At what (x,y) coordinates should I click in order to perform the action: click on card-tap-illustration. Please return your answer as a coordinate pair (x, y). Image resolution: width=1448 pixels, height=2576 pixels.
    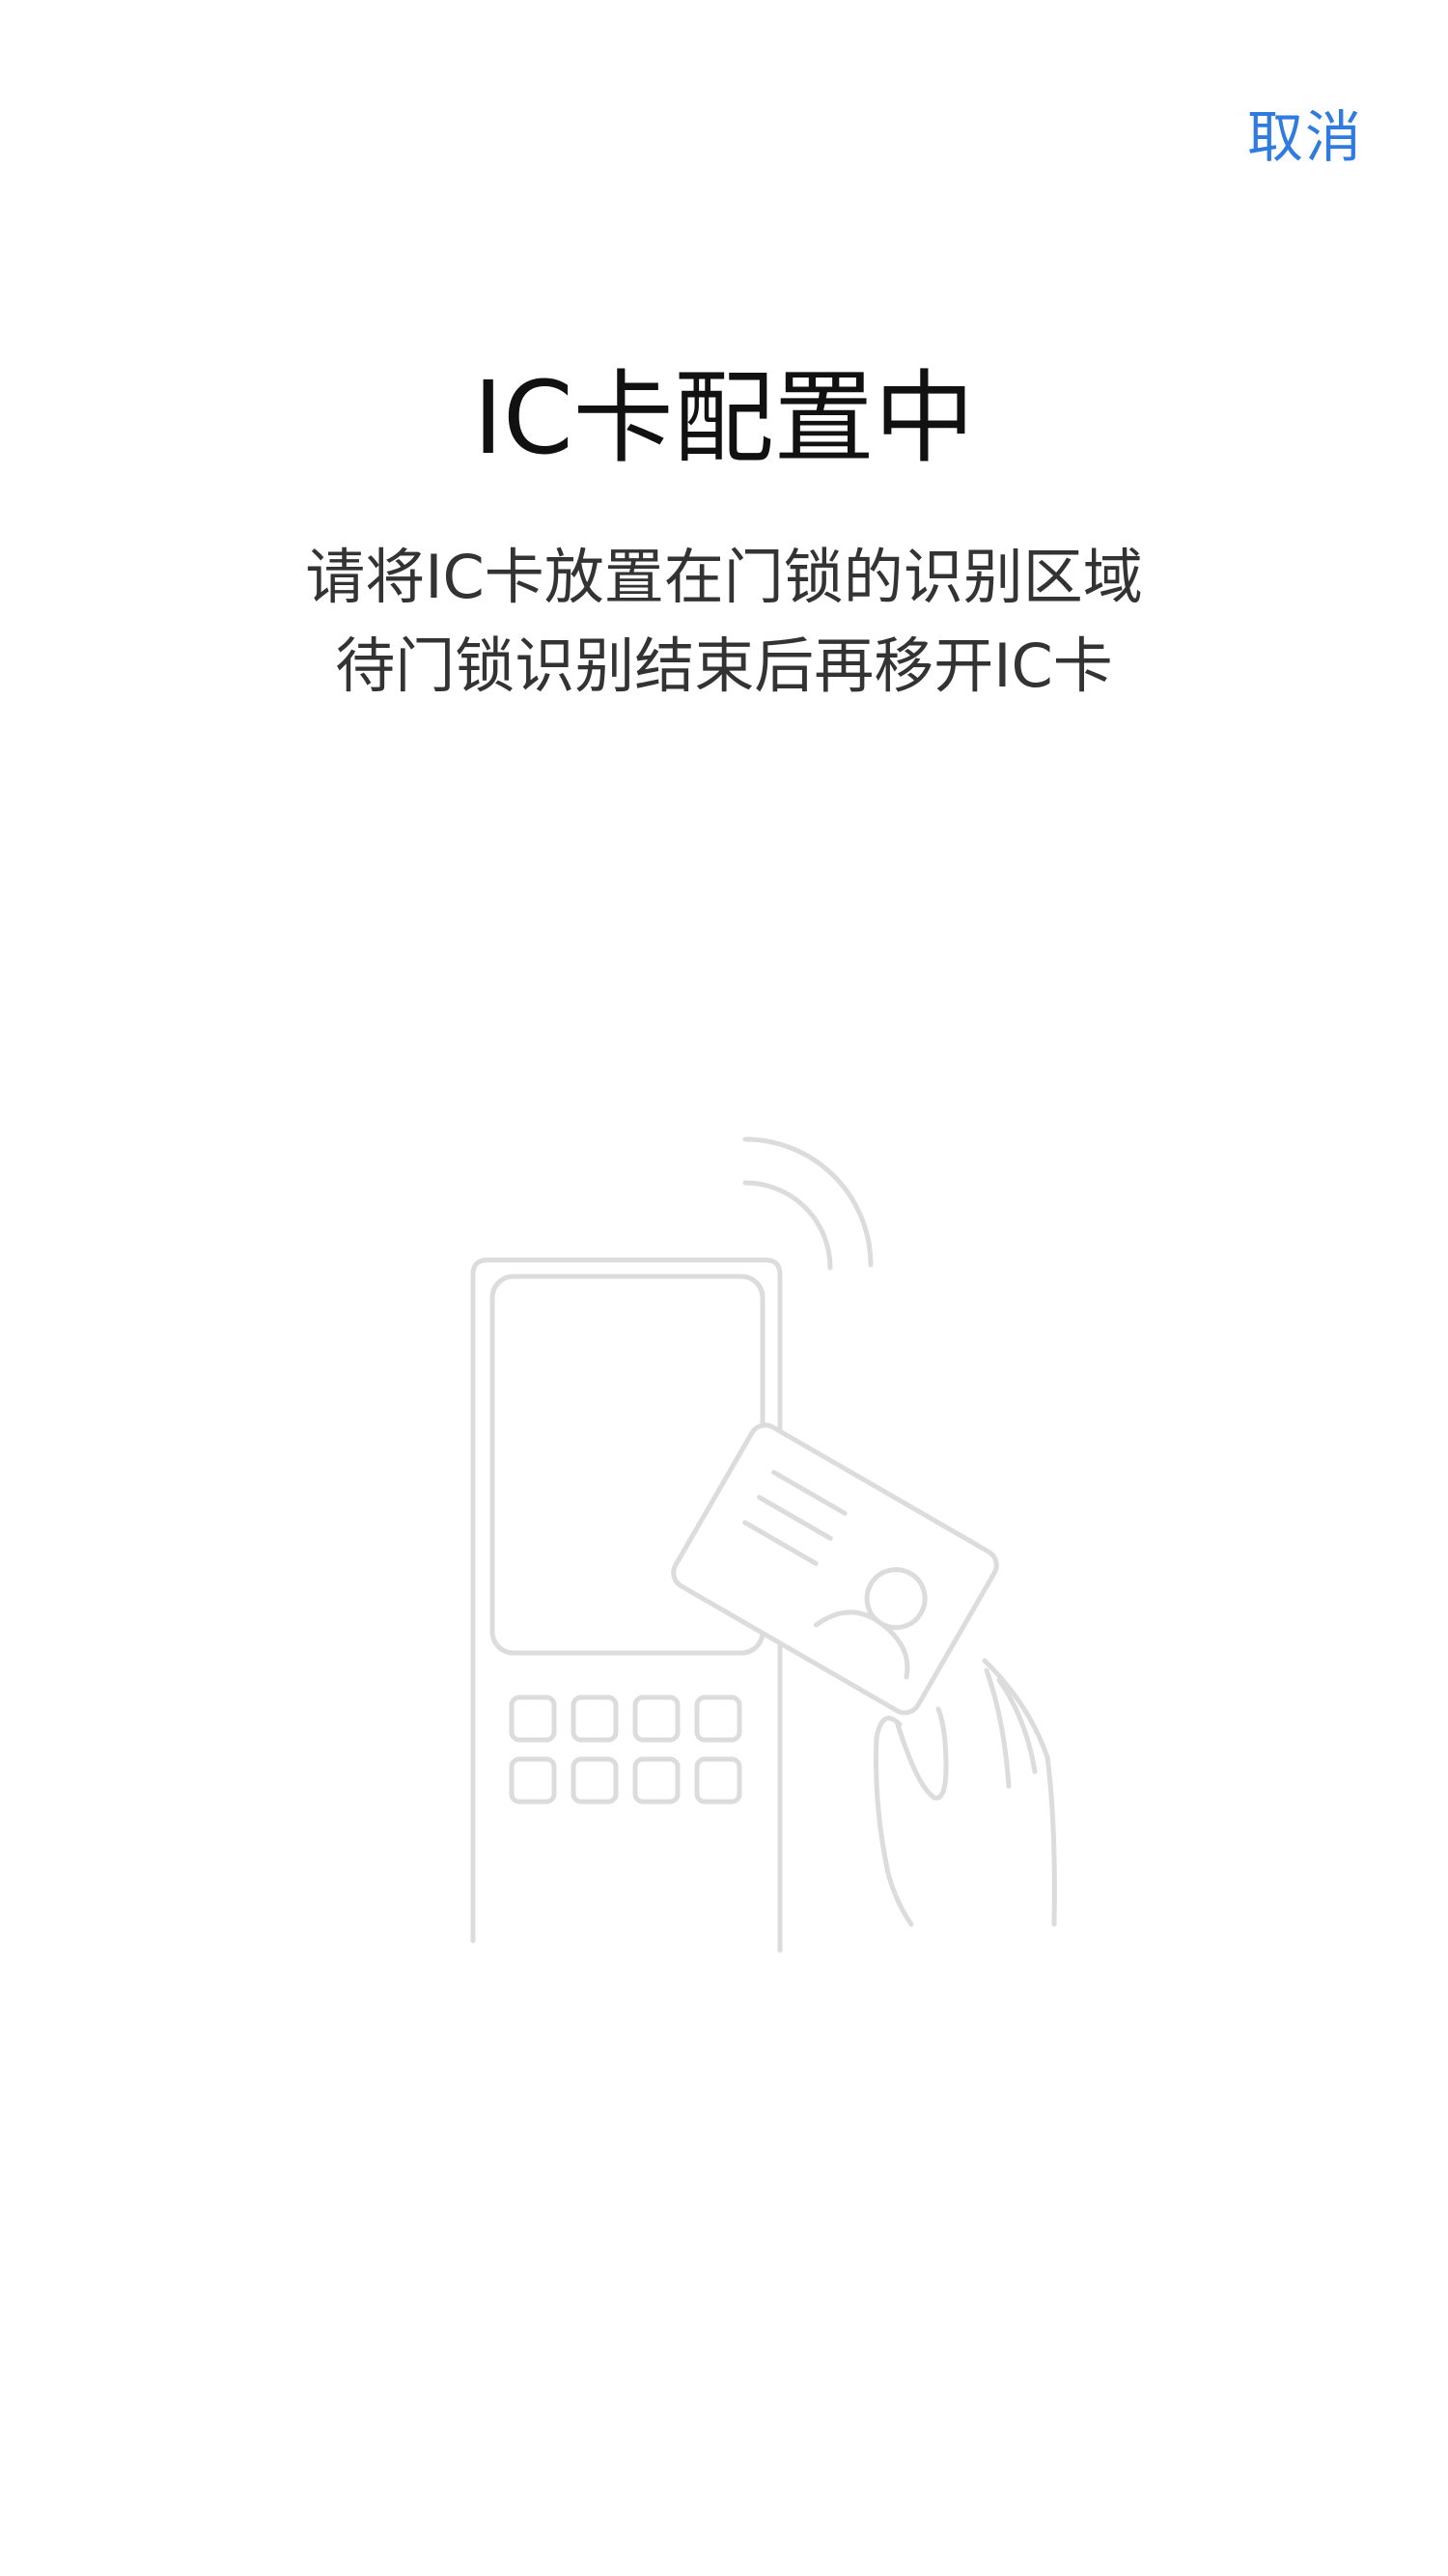
    Looking at the image, I should click on (764, 1545).